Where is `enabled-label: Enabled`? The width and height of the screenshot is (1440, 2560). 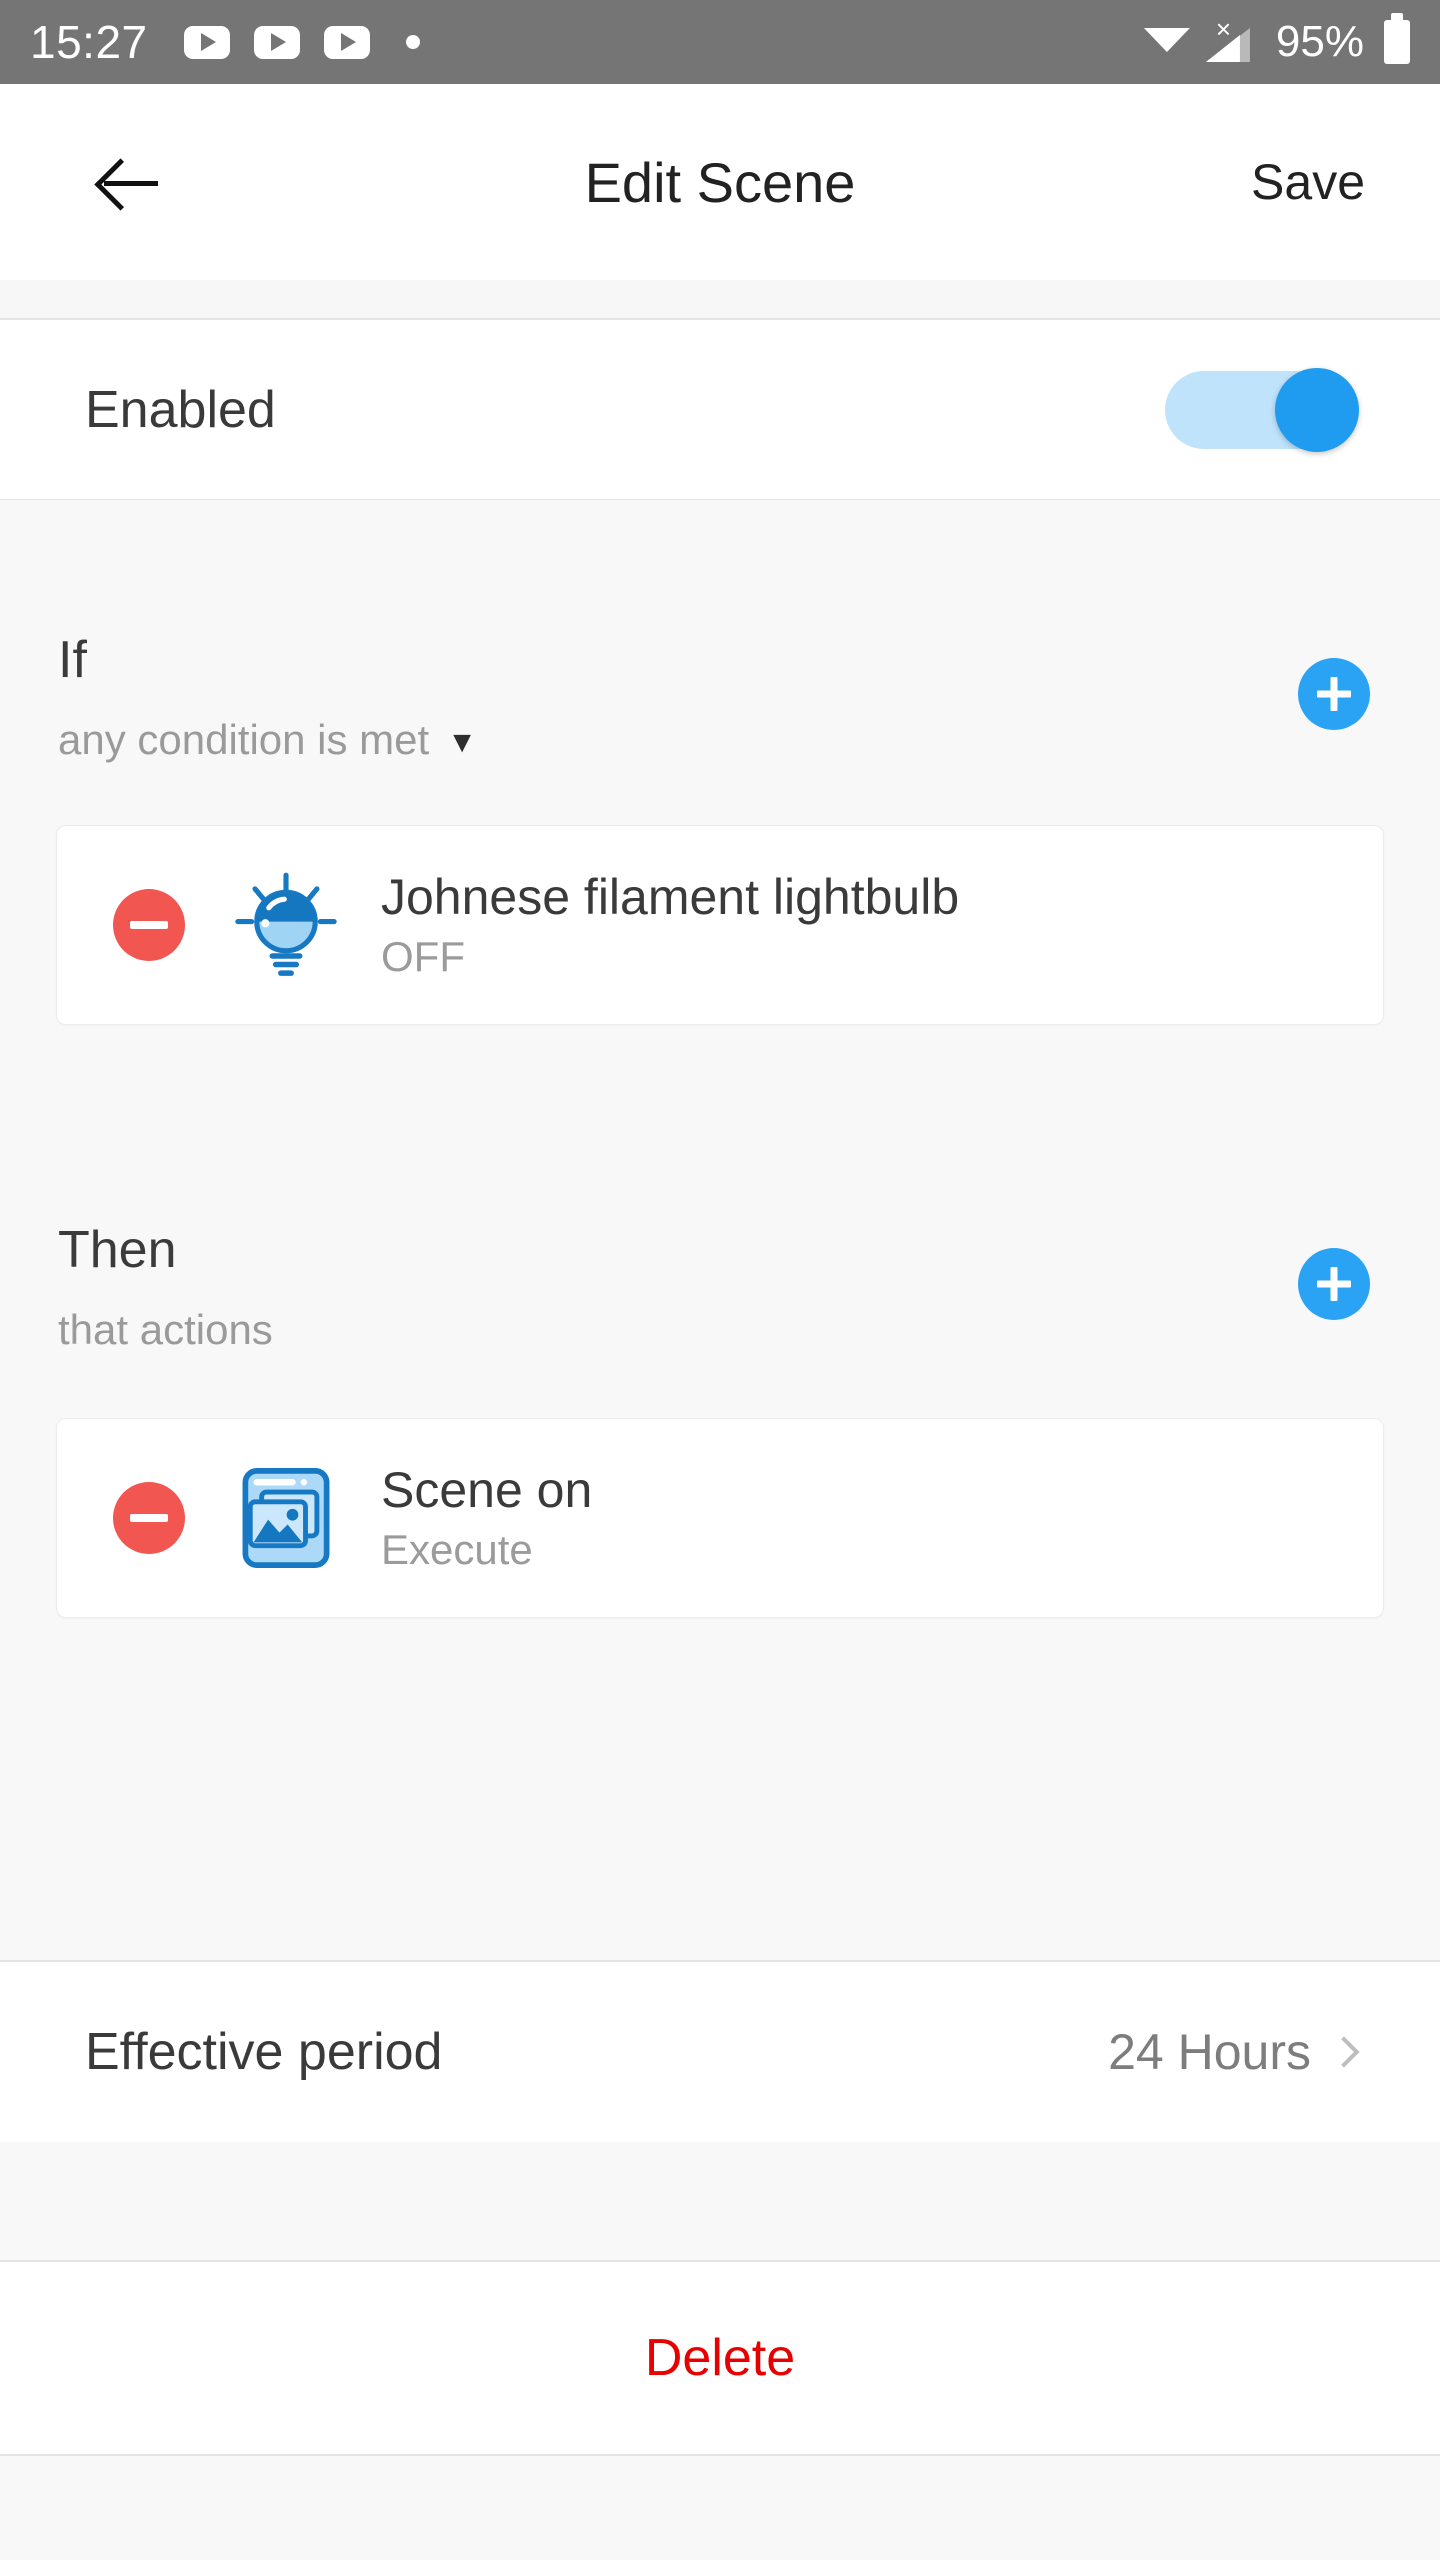 enabled-label: Enabled is located at coordinates (180, 410).